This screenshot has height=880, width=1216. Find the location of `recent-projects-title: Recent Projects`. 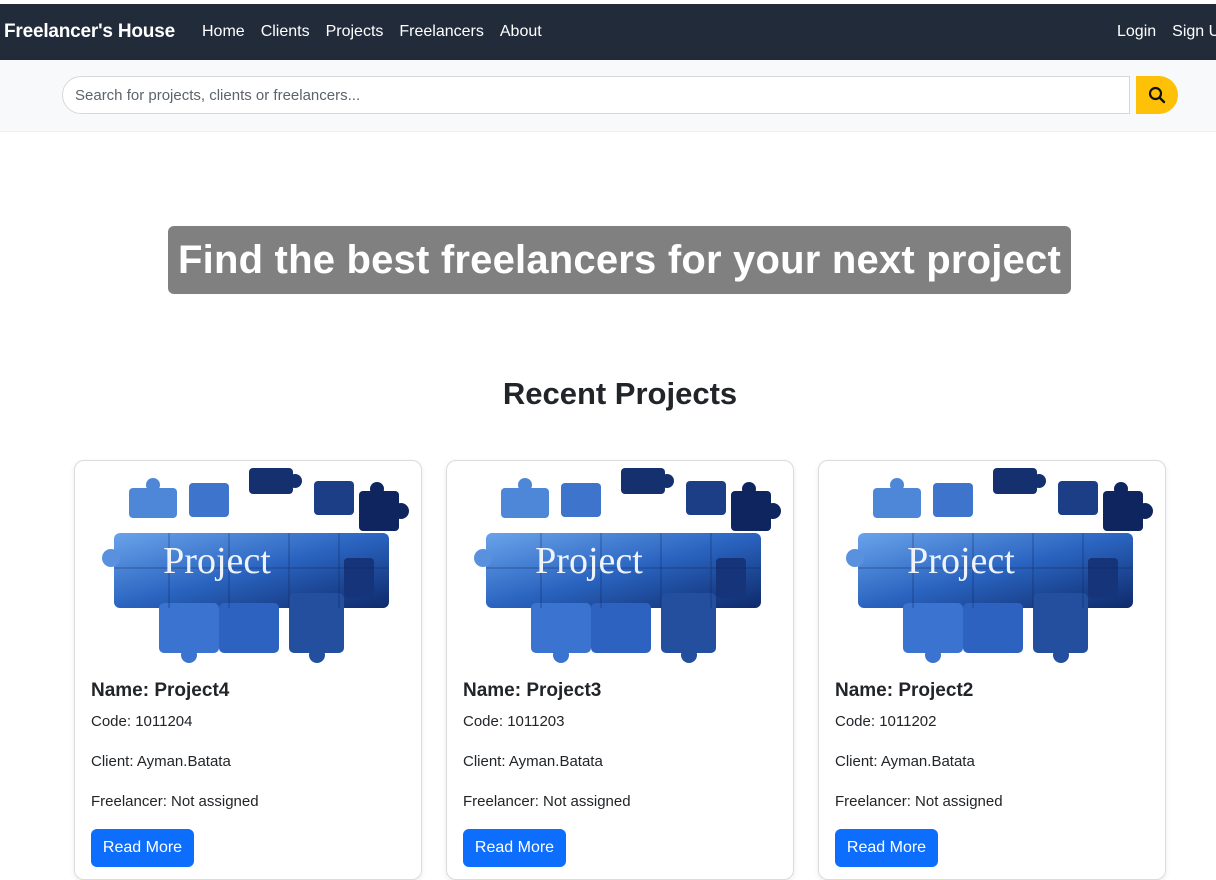

recent-projects-title: Recent Projects is located at coordinates (620, 393).